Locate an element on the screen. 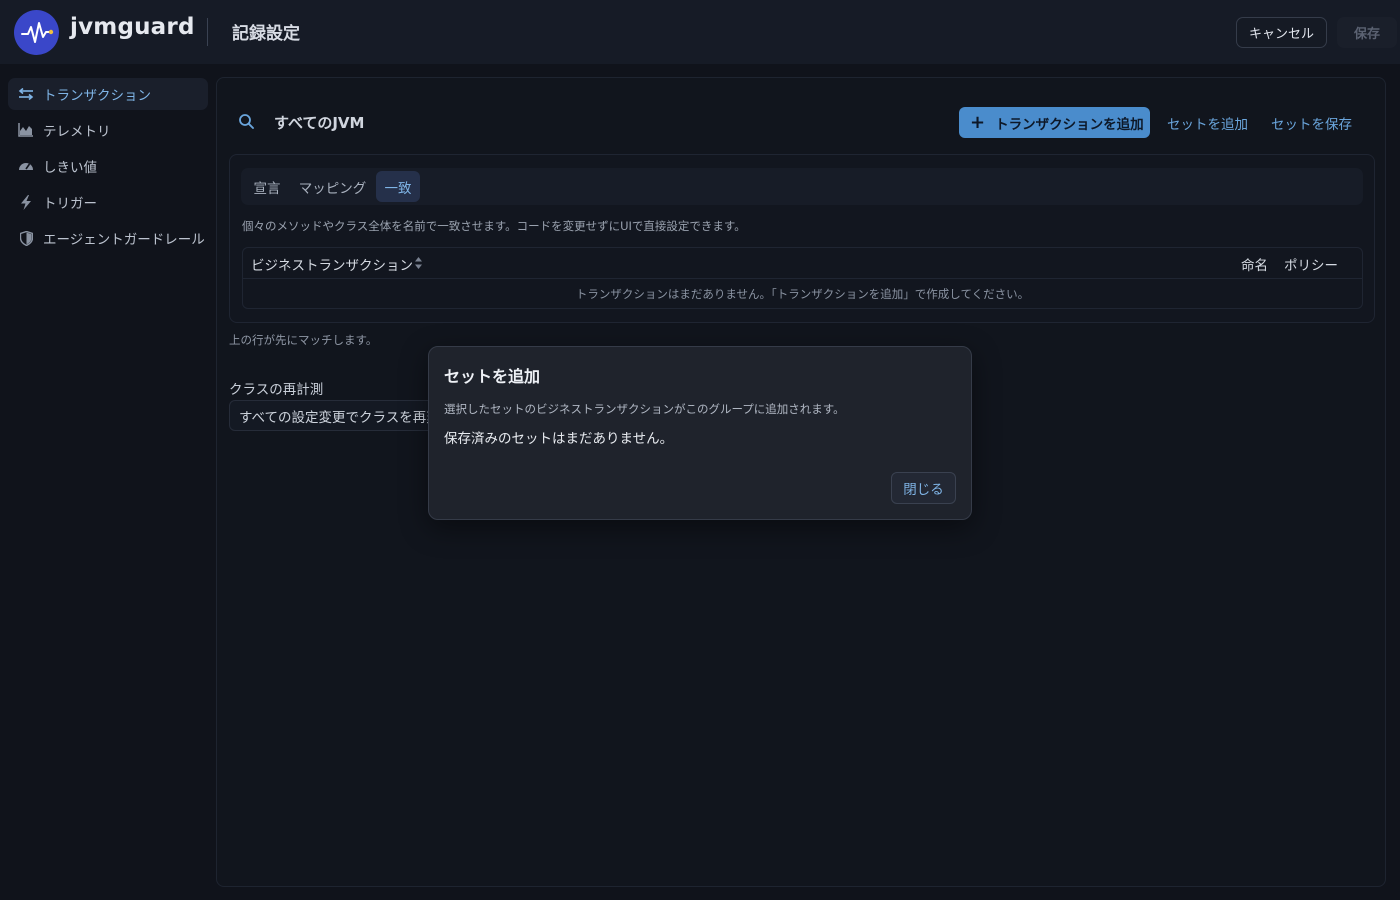 The width and height of the screenshot is (1400, 900). tab-mapping: マッピング is located at coordinates (332, 186).